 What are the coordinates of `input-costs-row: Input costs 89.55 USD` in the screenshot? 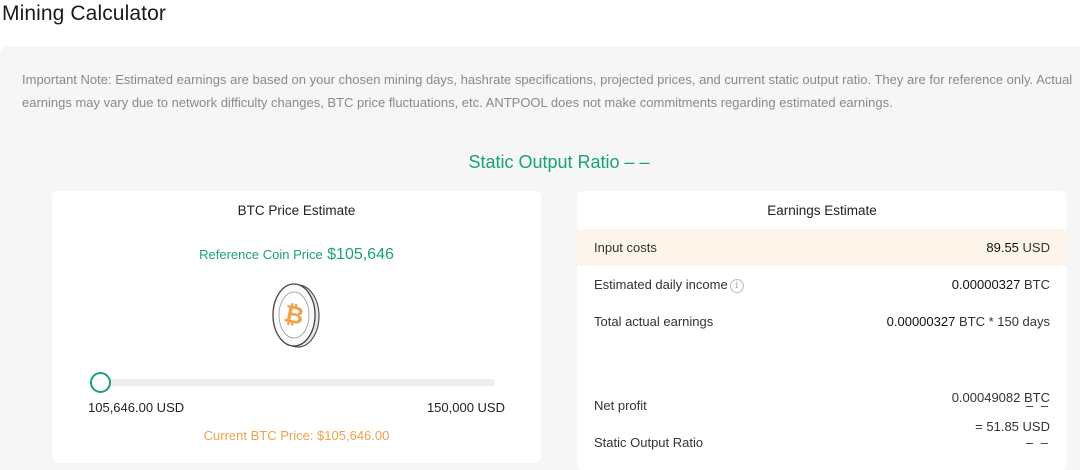 It's located at (822, 247).